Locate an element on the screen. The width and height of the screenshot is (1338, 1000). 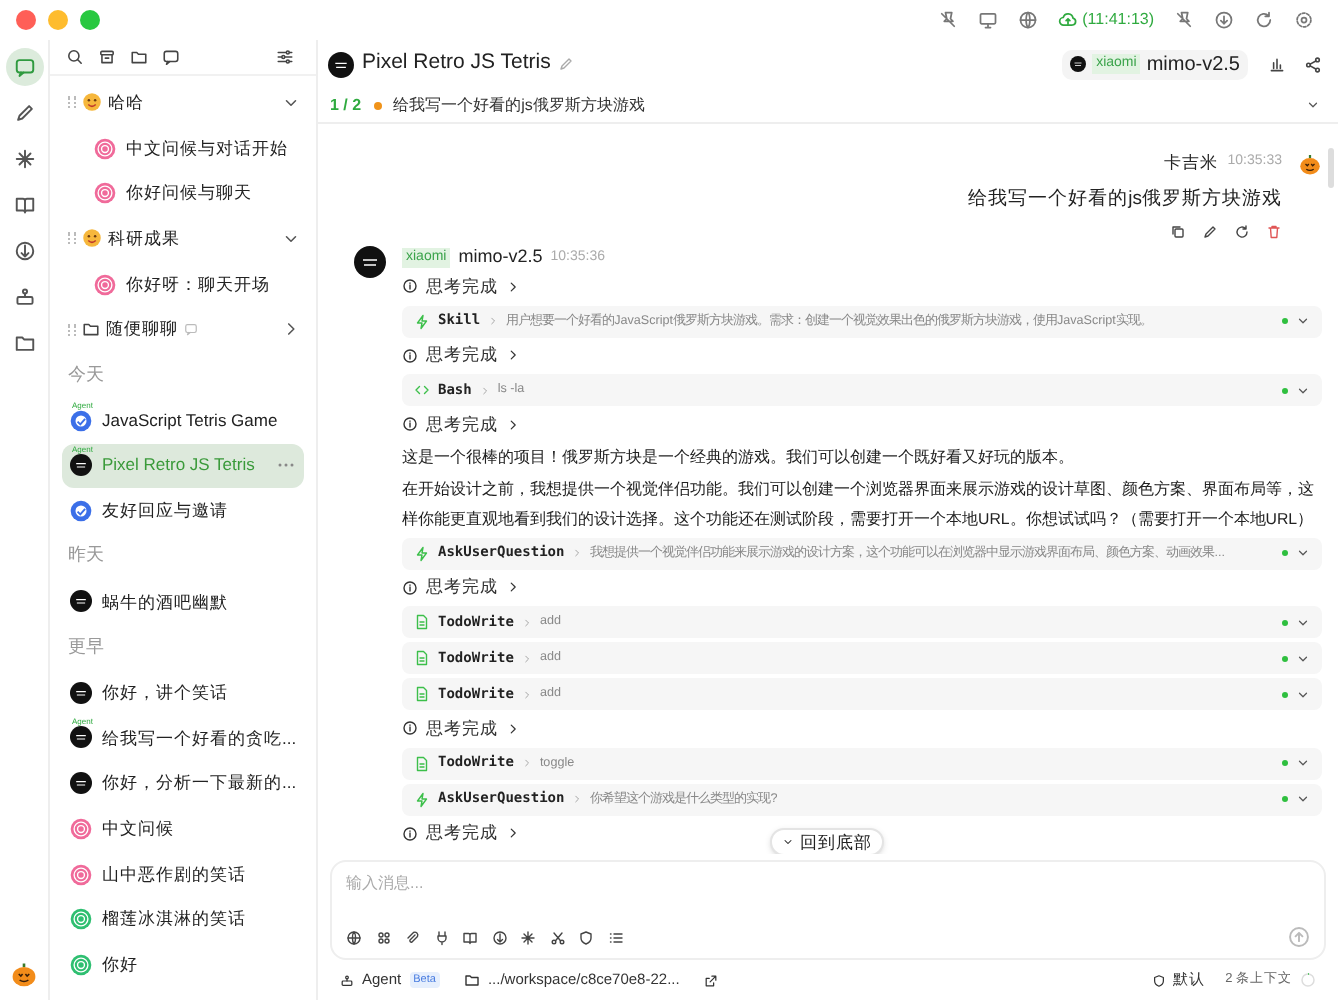
context-ring-icon is located at coordinates (1308, 980).